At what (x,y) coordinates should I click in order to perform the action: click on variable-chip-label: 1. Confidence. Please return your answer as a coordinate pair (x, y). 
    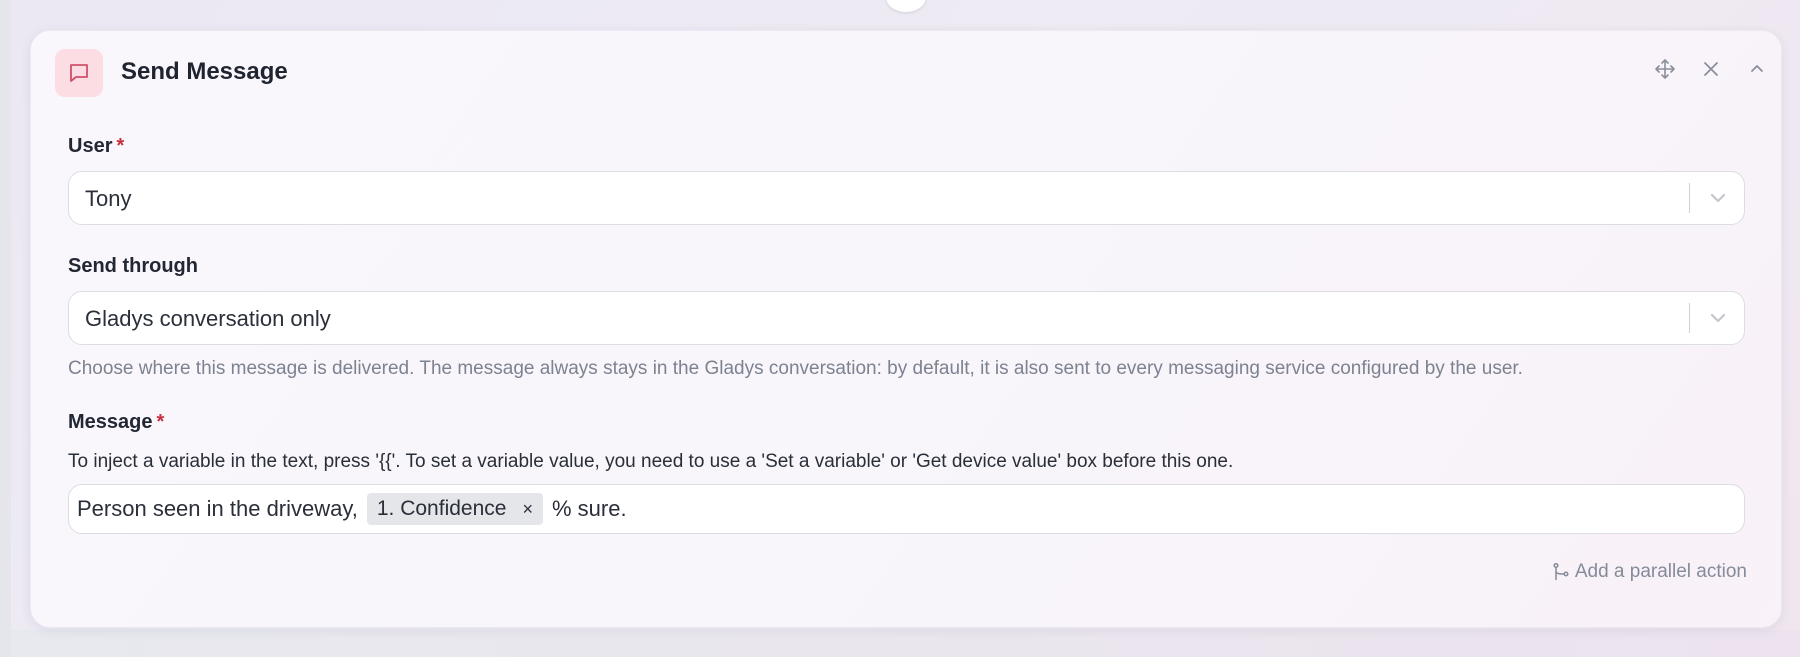
    Looking at the image, I should click on (441, 508).